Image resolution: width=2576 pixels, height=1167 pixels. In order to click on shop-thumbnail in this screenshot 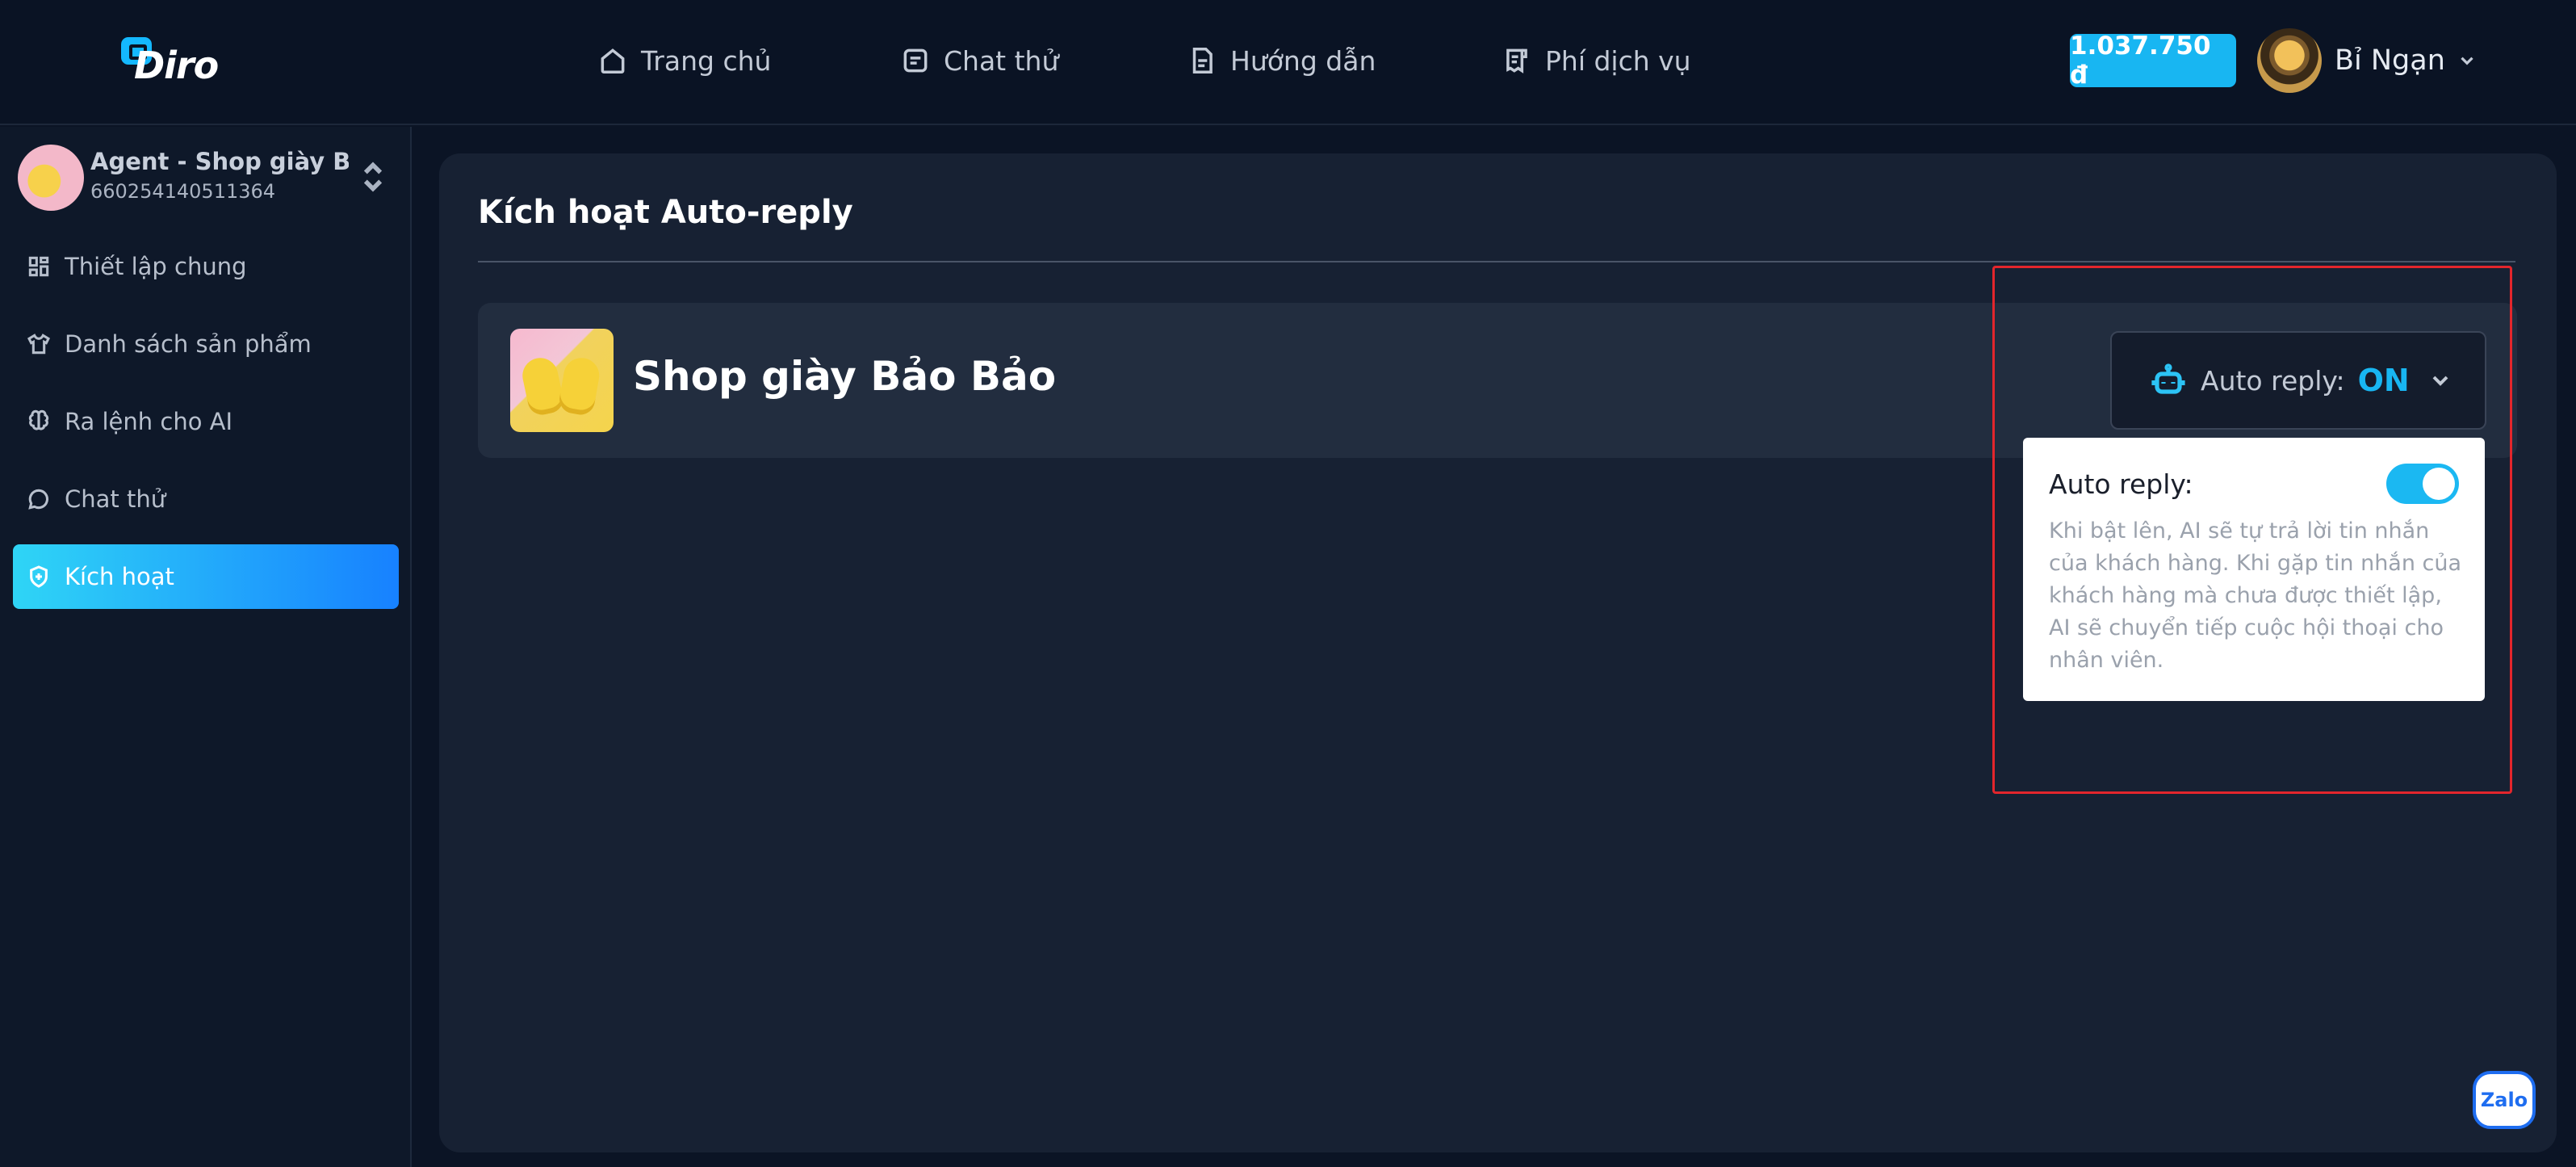, I will do `click(562, 380)`.